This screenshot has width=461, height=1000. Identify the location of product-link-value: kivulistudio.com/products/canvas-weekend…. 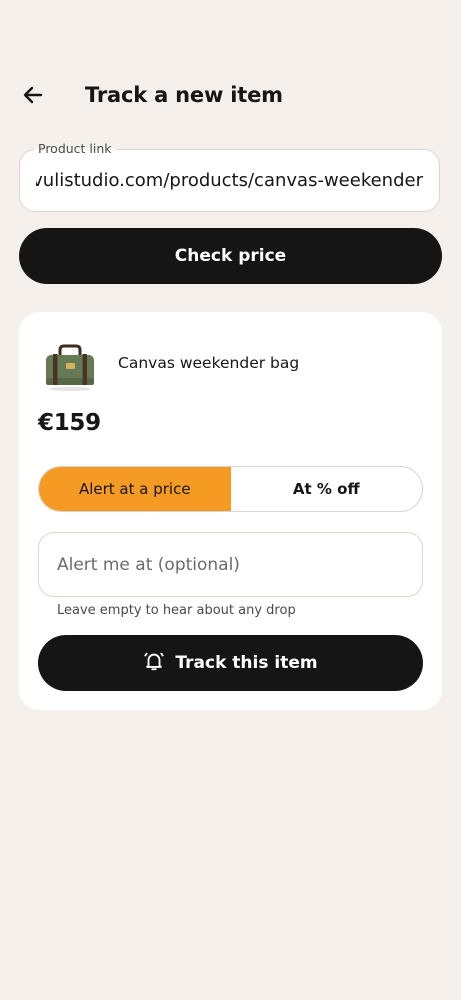
(229, 180).